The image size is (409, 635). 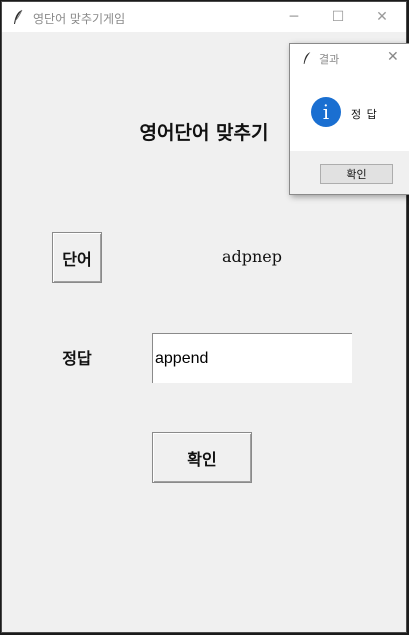 I want to click on word-button: 단어, so click(x=77, y=257).